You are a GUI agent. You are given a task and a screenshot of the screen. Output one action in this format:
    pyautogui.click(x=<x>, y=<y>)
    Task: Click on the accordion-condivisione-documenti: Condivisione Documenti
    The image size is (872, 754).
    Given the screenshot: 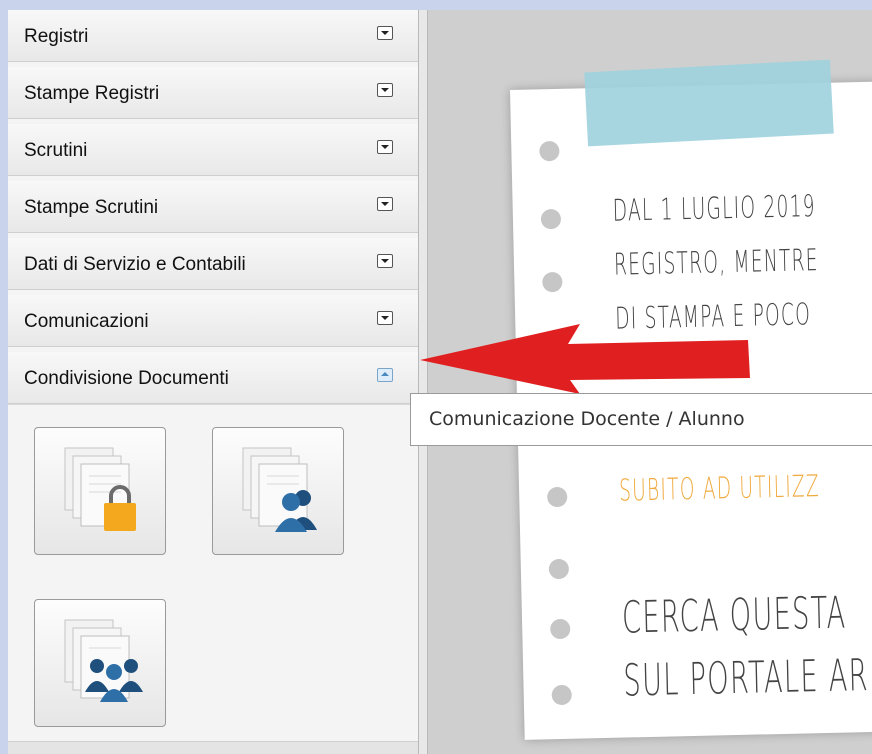 What is the action you would take?
    pyautogui.click(x=213, y=378)
    